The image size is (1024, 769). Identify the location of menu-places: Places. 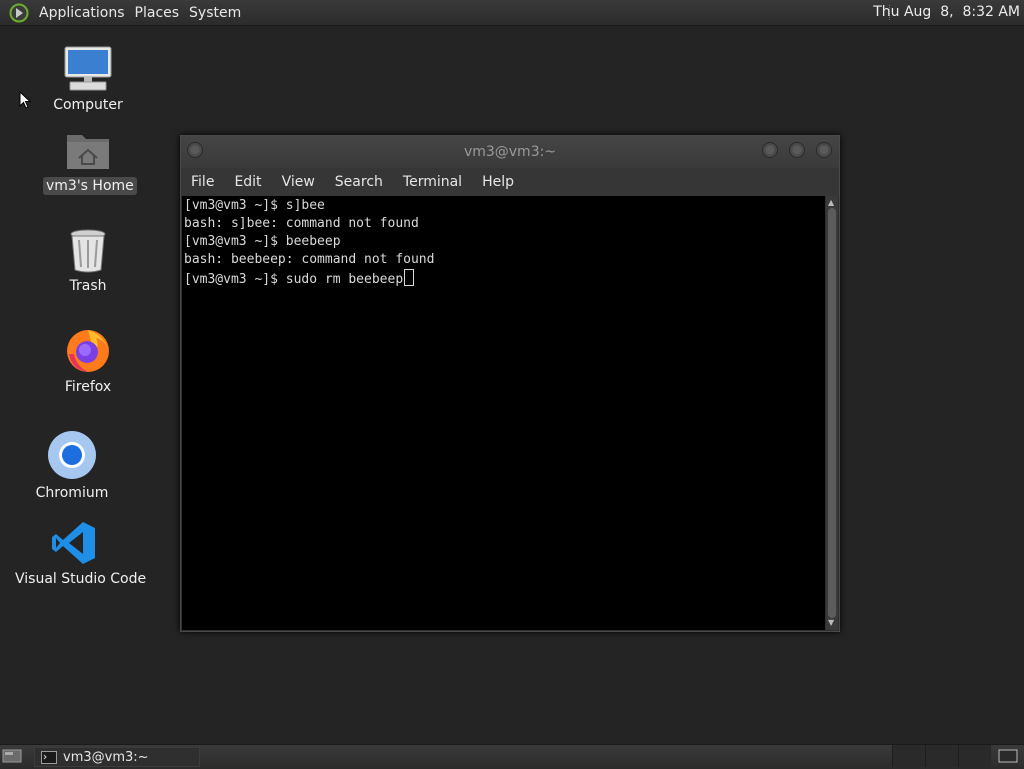
(157, 13).